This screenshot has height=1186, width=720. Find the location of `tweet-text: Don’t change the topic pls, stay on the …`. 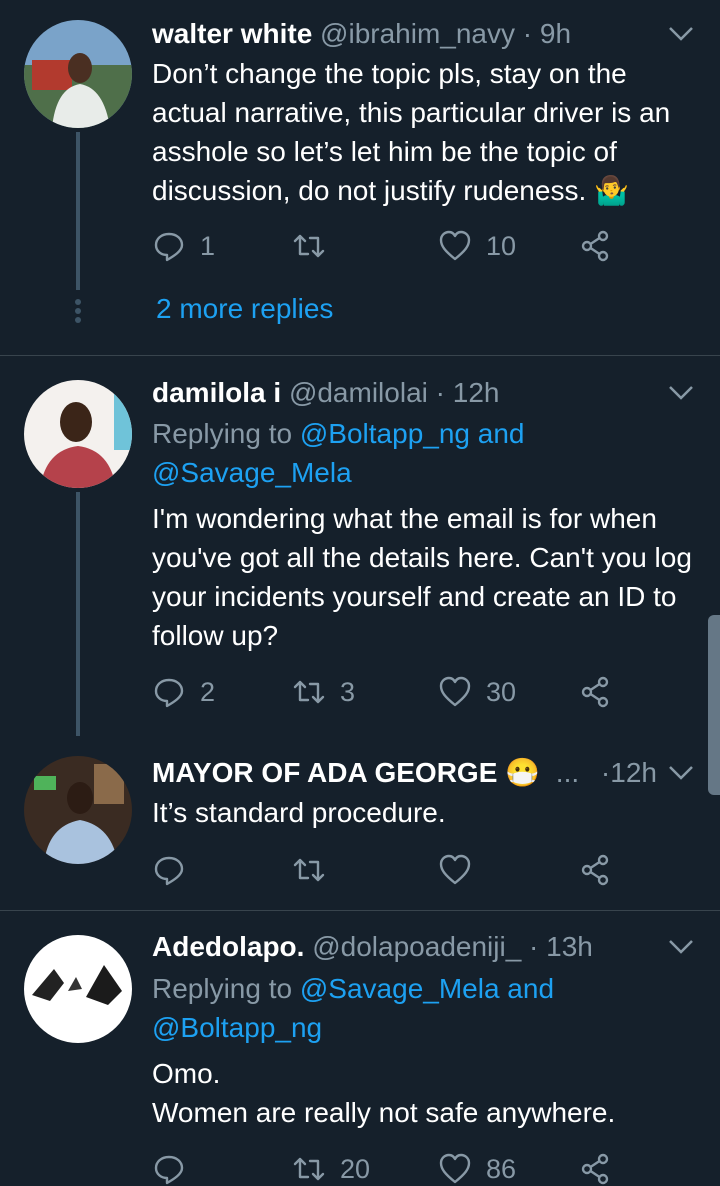

tweet-text: Don’t change the topic pls, stay on the … is located at coordinates (411, 132).